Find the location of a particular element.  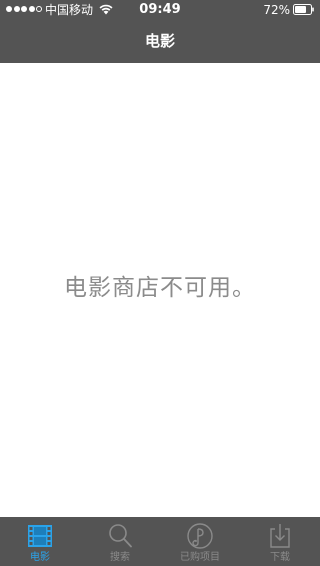

page-title: 电影 is located at coordinates (159, 41).